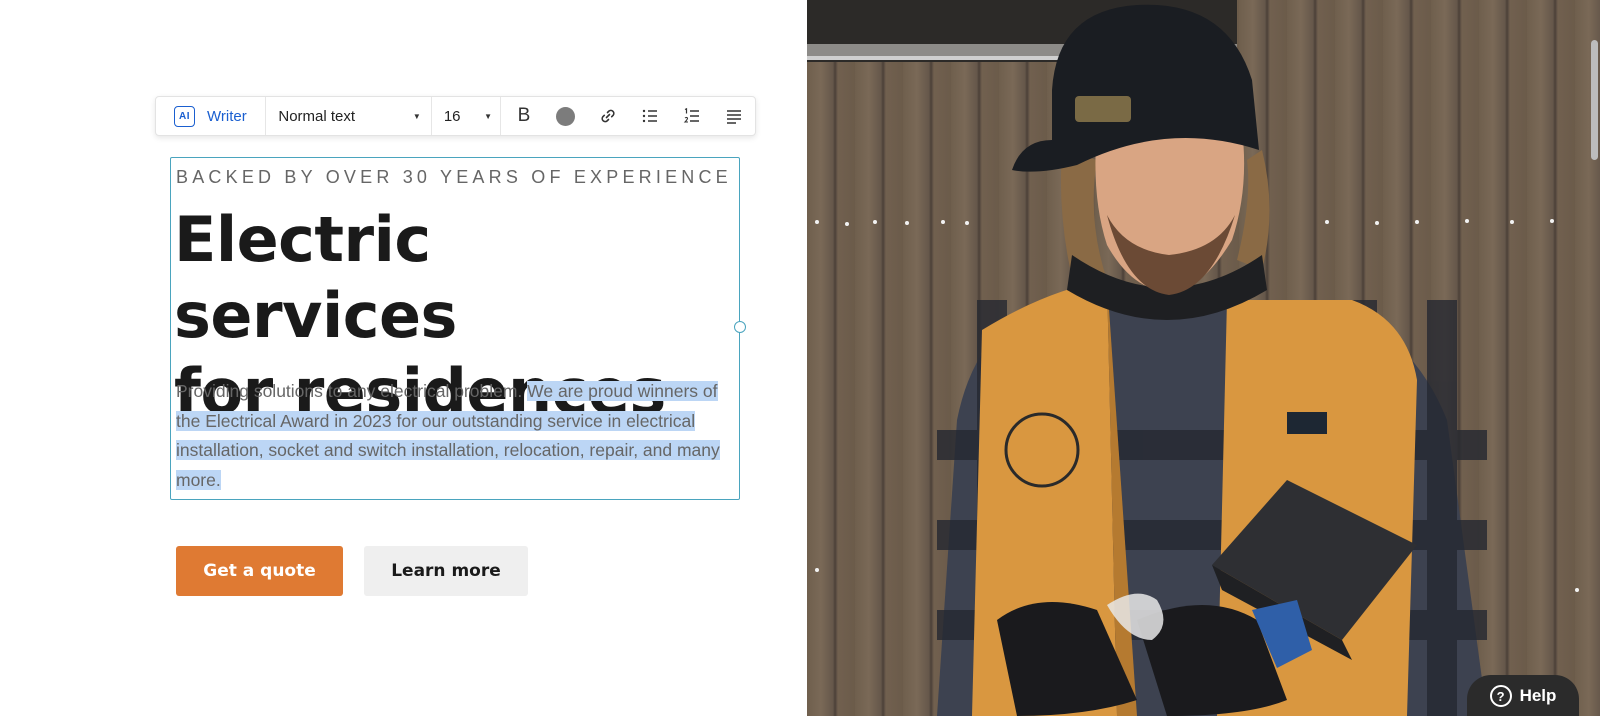  I want to click on text-style-dropdown: Normal text ▼, so click(349, 116).